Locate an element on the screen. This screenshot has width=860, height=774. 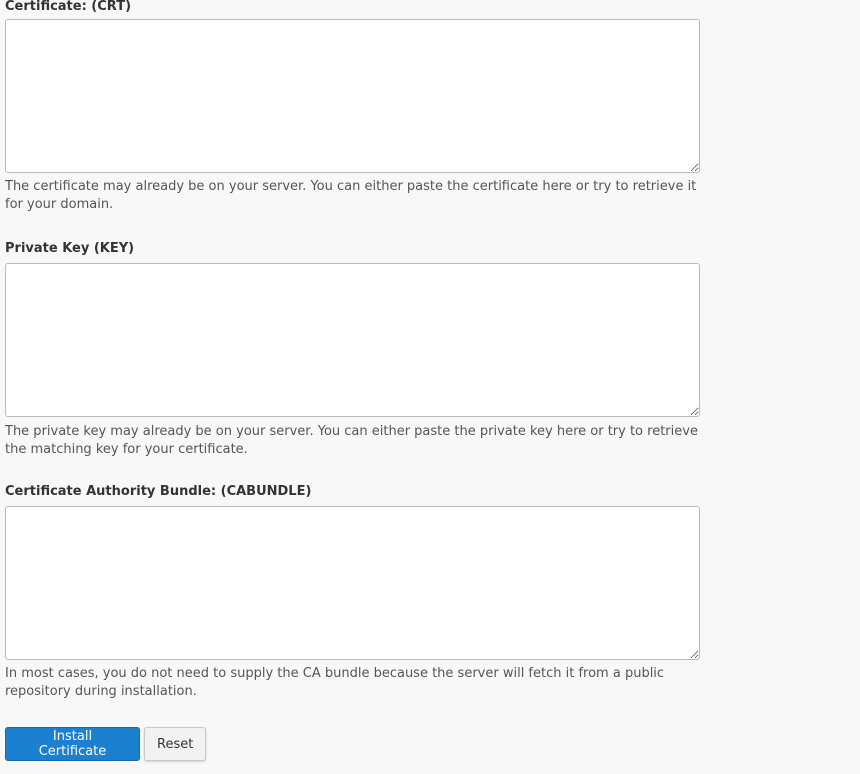
ca-bundle-label: Certificate Authority Bundle: (CABUNDLE) is located at coordinates (158, 491).